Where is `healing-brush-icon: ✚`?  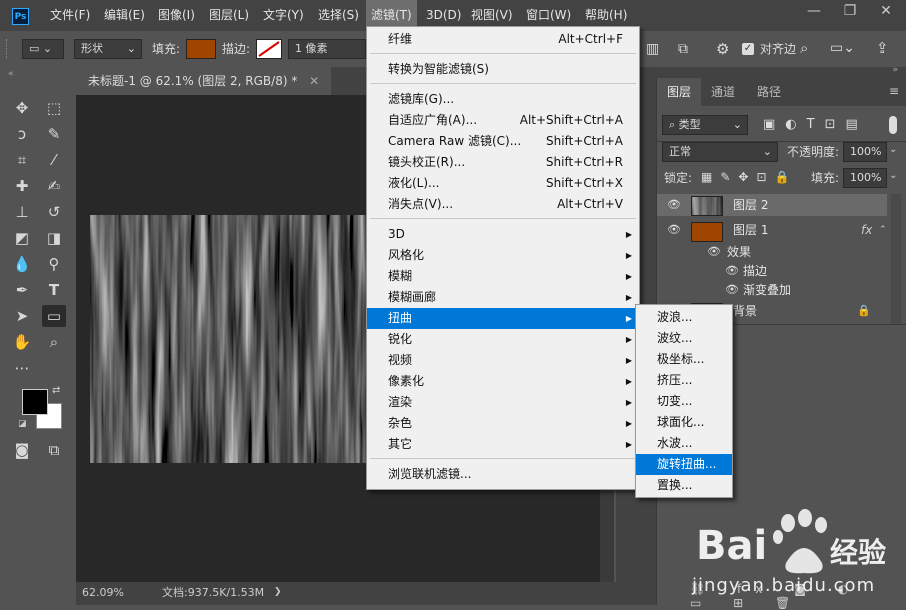 healing-brush-icon: ✚ is located at coordinates (22, 186).